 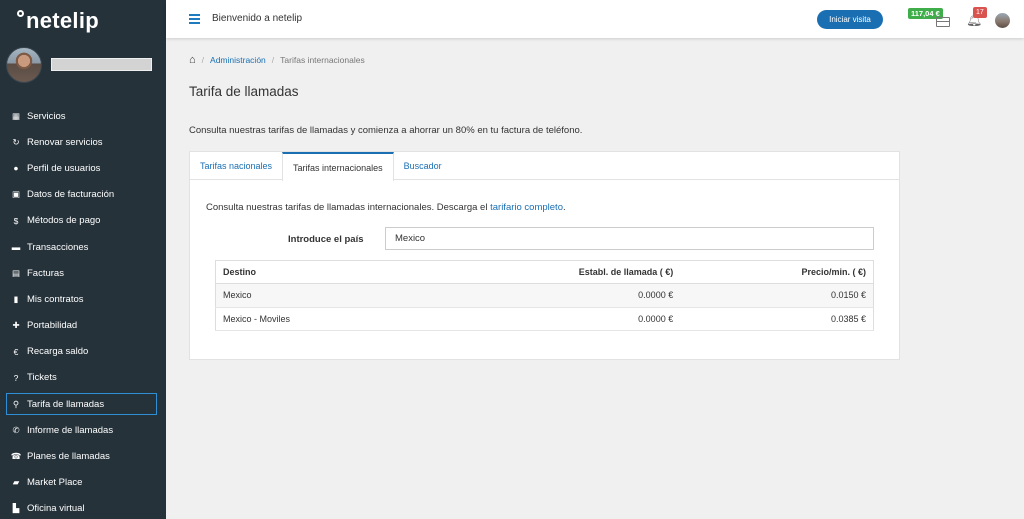 What do you see at coordinates (777, 272) in the screenshot?
I see `column-header-precio-min: Precio/min. ( €)` at bounding box center [777, 272].